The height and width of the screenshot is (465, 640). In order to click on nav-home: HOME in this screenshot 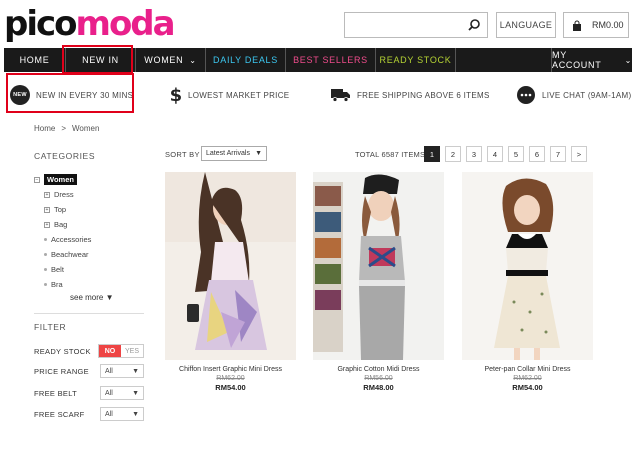, I will do `click(35, 60)`.